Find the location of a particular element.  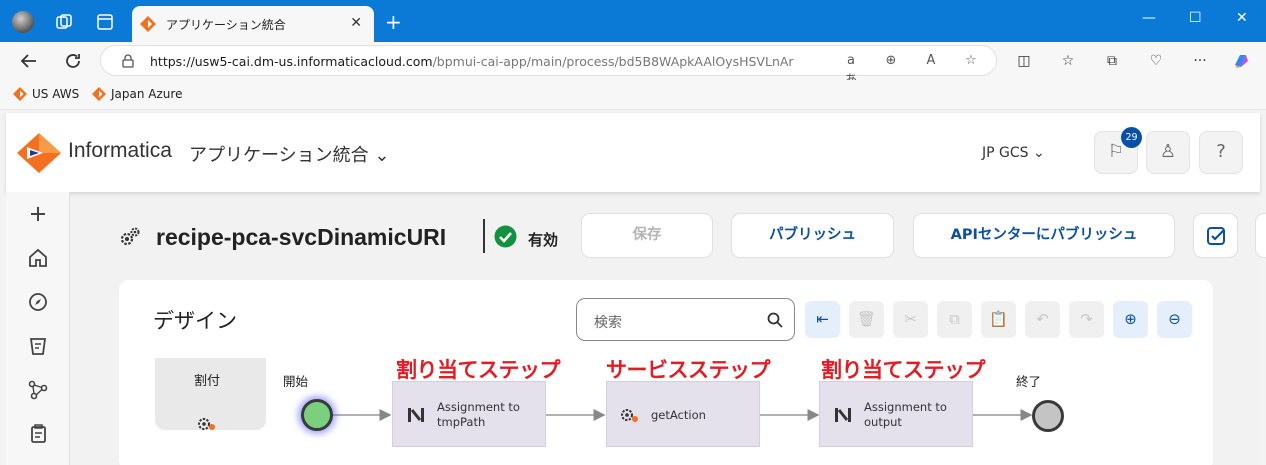

start-node is located at coordinates (317, 415).